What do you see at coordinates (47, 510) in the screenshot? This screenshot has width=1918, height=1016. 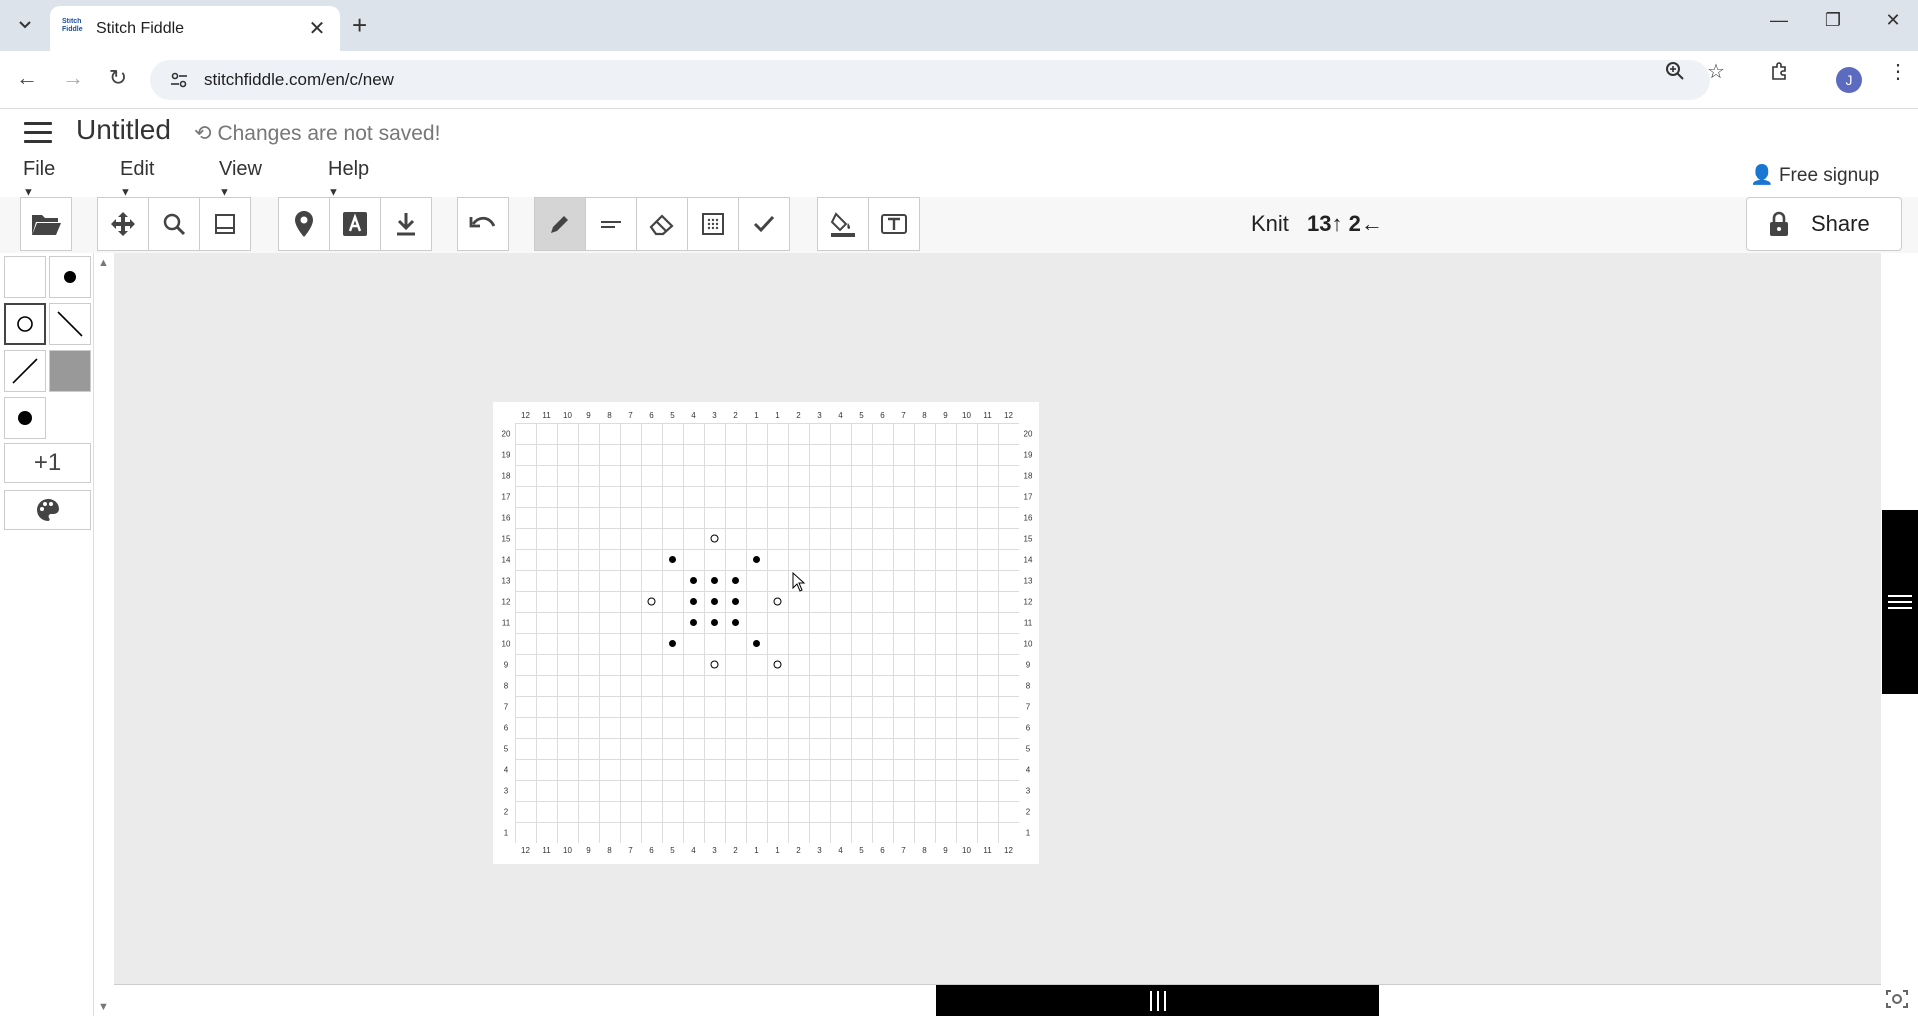 I see `color-palette-button` at bounding box center [47, 510].